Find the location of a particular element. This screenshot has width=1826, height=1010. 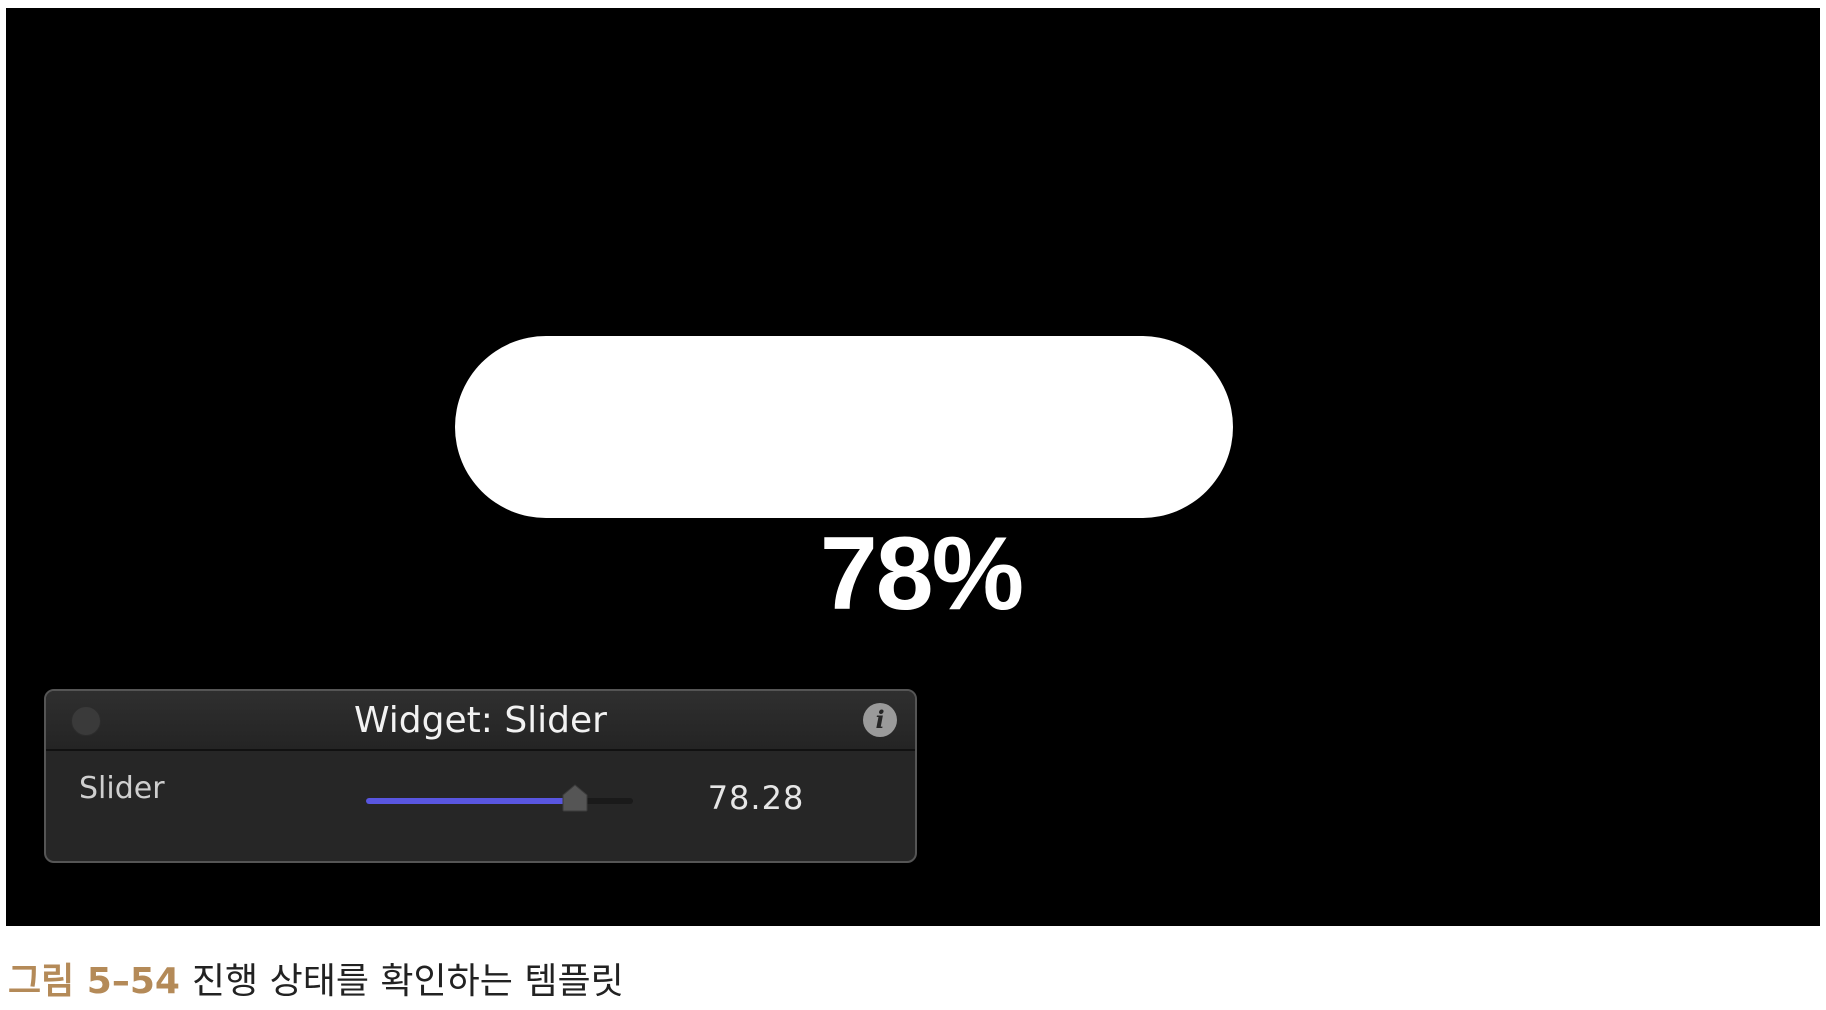

hud-header: Widget: Slider i is located at coordinates (480, 721).